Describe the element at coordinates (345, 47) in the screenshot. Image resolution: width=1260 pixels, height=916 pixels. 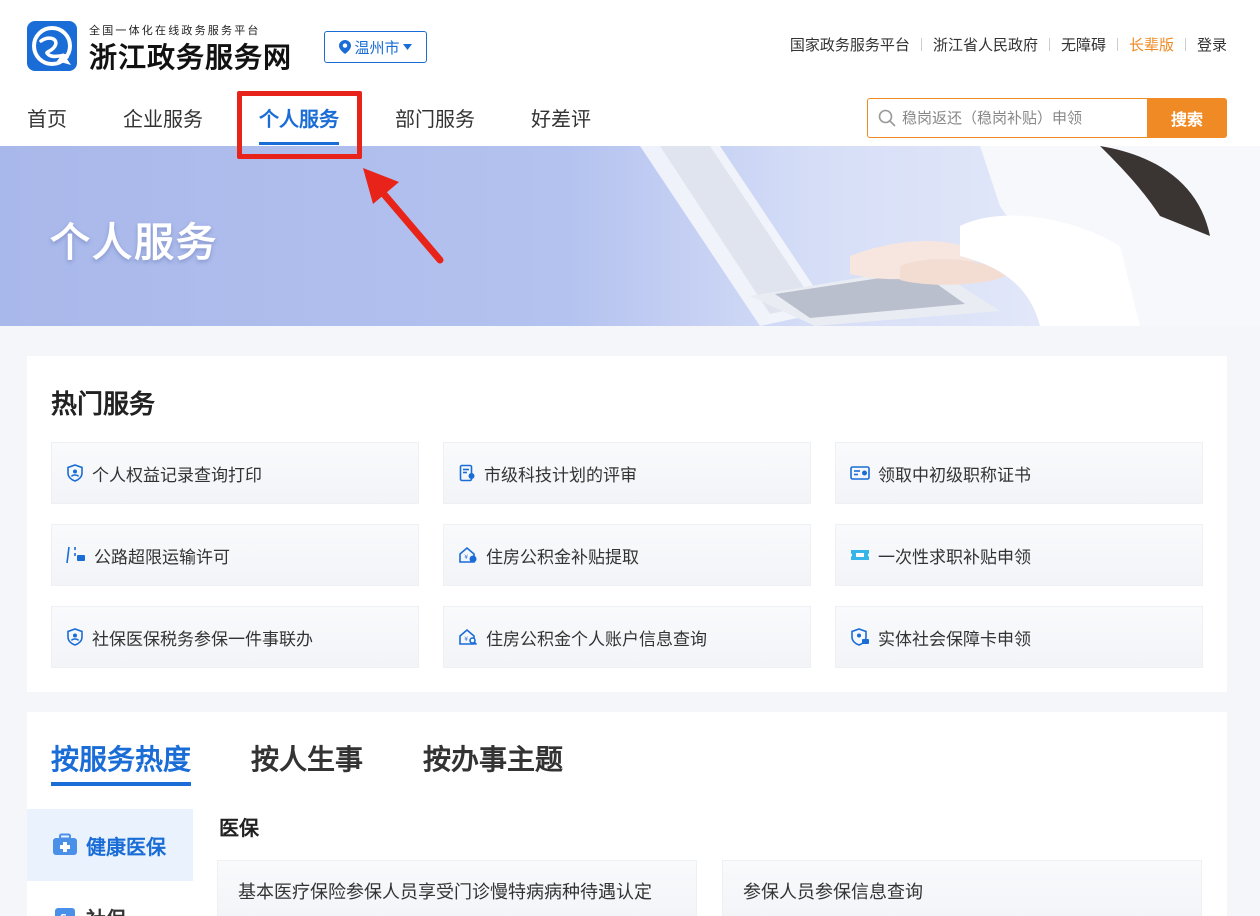
I see `location-pin-icon` at that location.